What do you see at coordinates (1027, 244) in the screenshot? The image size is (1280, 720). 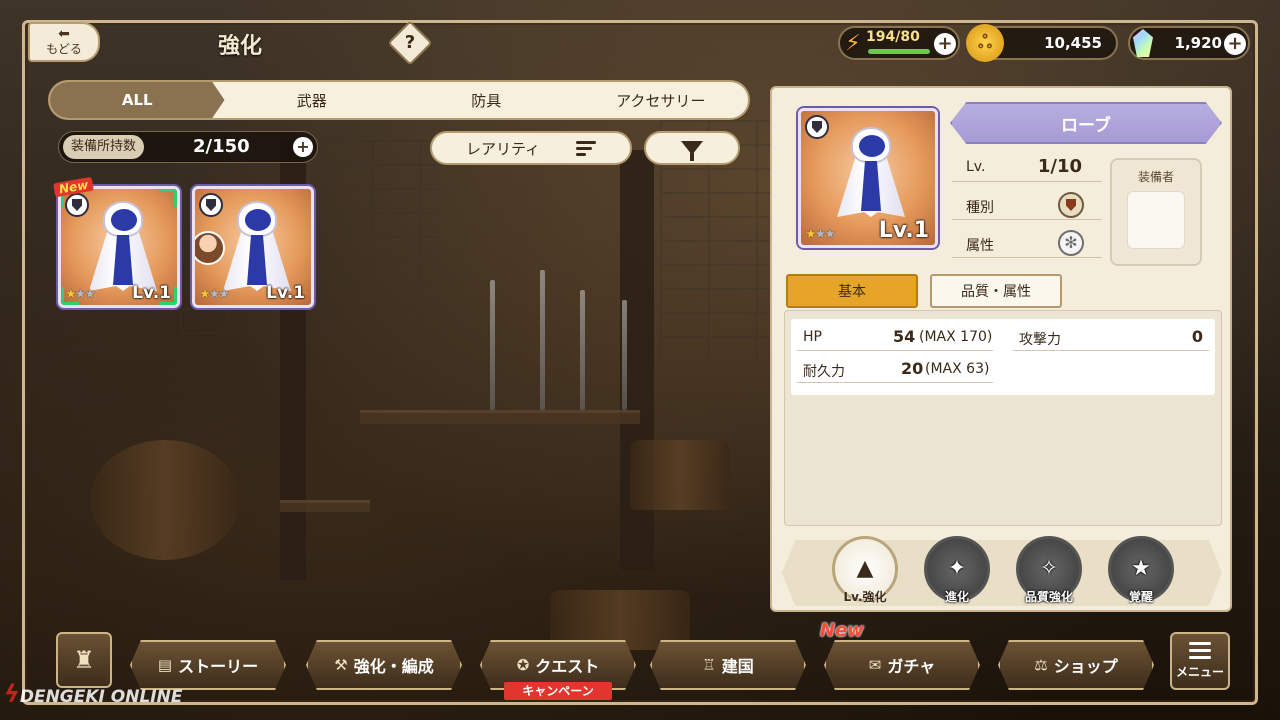 I see `attribute-row: 属性 ✻` at bounding box center [1027, 244].